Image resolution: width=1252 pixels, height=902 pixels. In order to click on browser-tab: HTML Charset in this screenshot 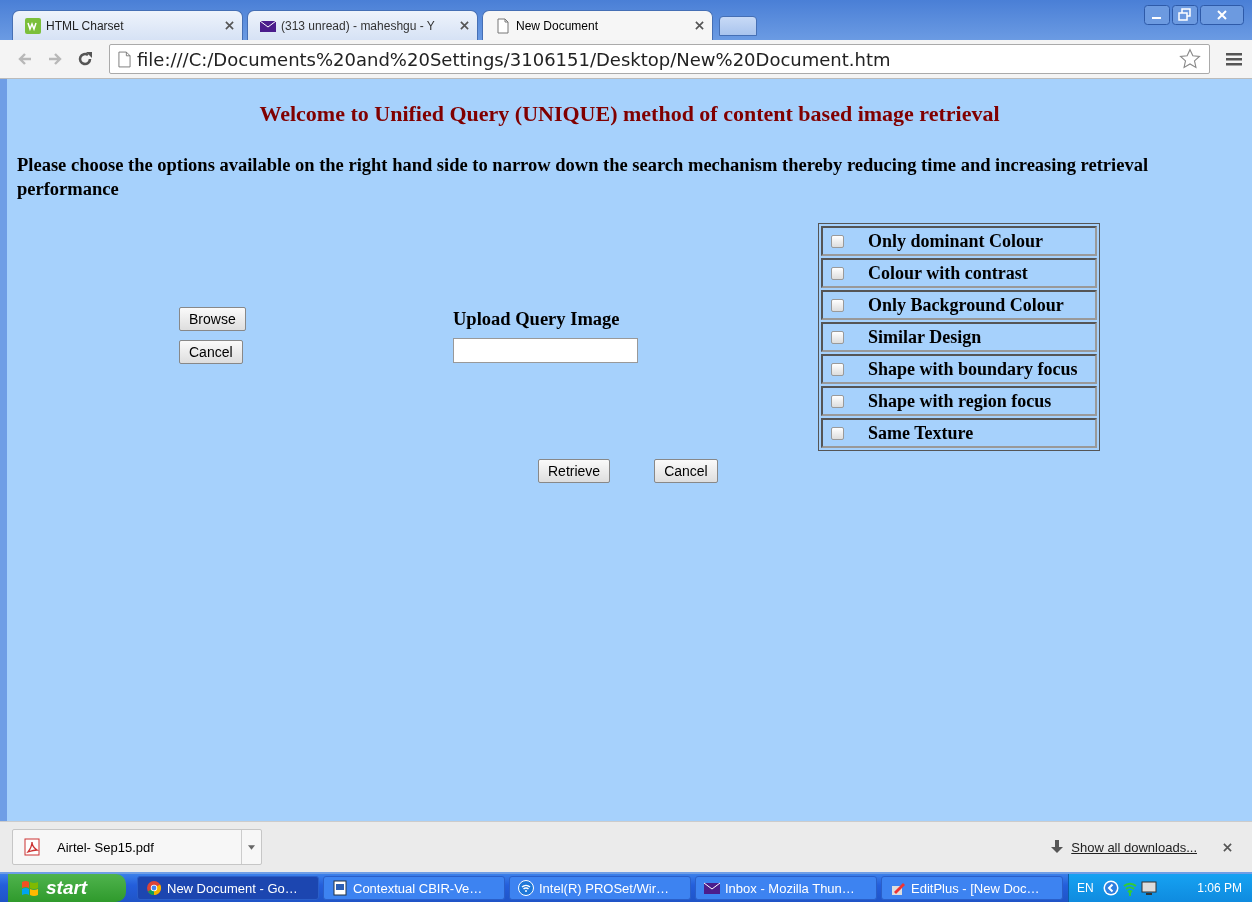, I will do `click(127, 25)`.